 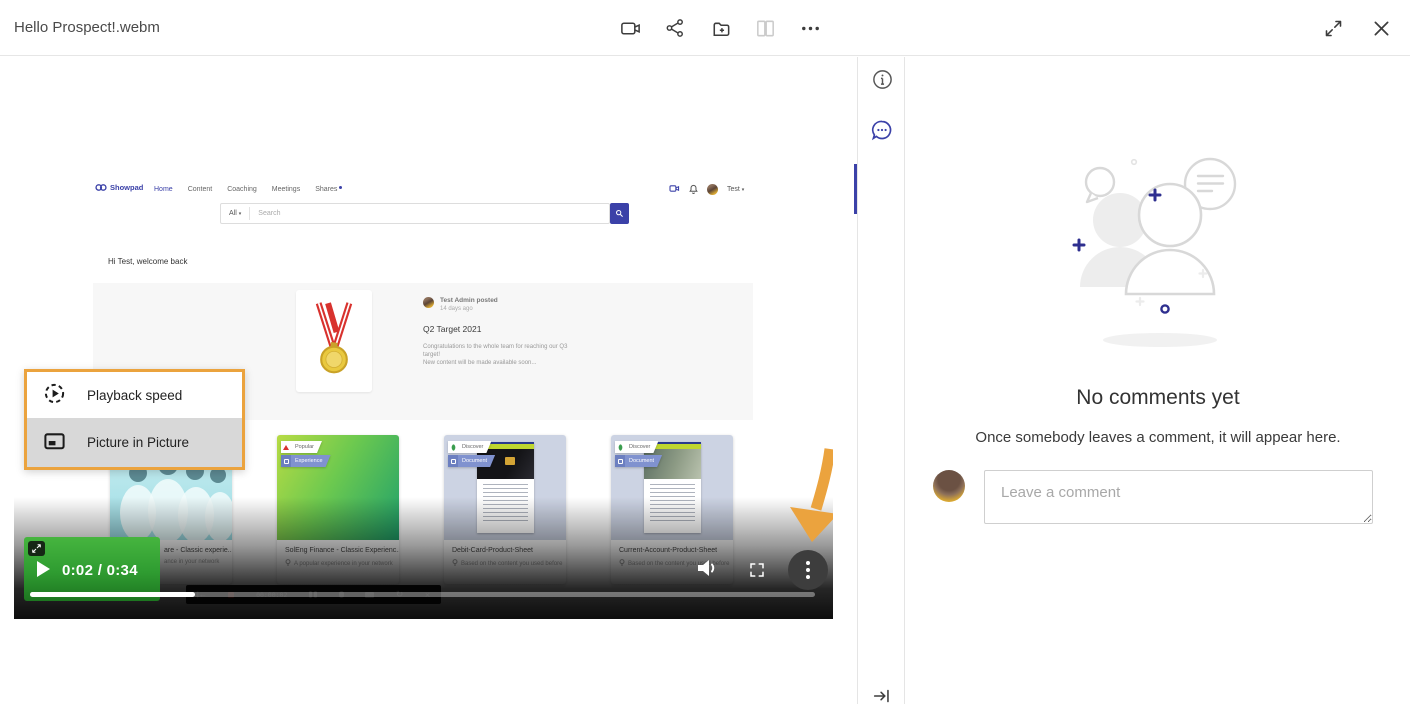 What do you see at coordinates (269, 213) in the screenshot?
I see `search-placeholder: Search` at bounding box center [269, 213].